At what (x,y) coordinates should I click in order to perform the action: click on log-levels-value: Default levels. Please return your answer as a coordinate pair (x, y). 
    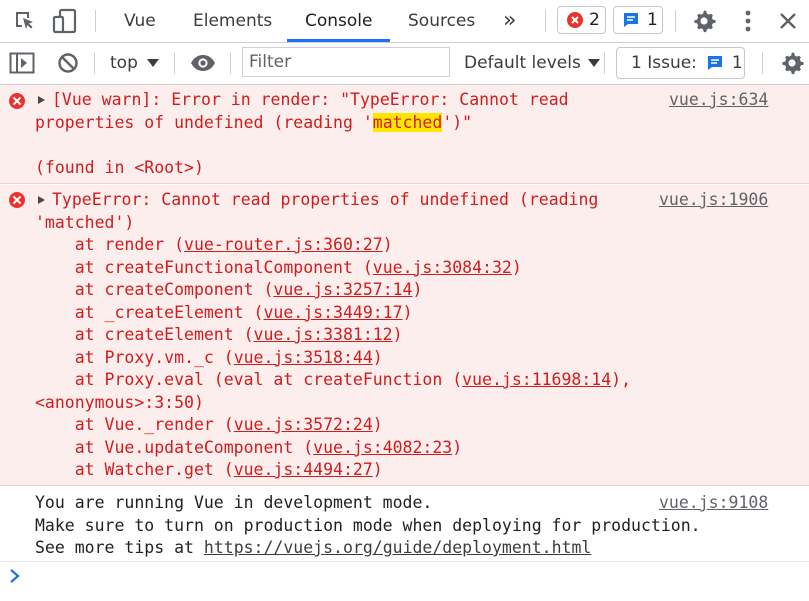
    Looking at the image, I should click on (522, 63).